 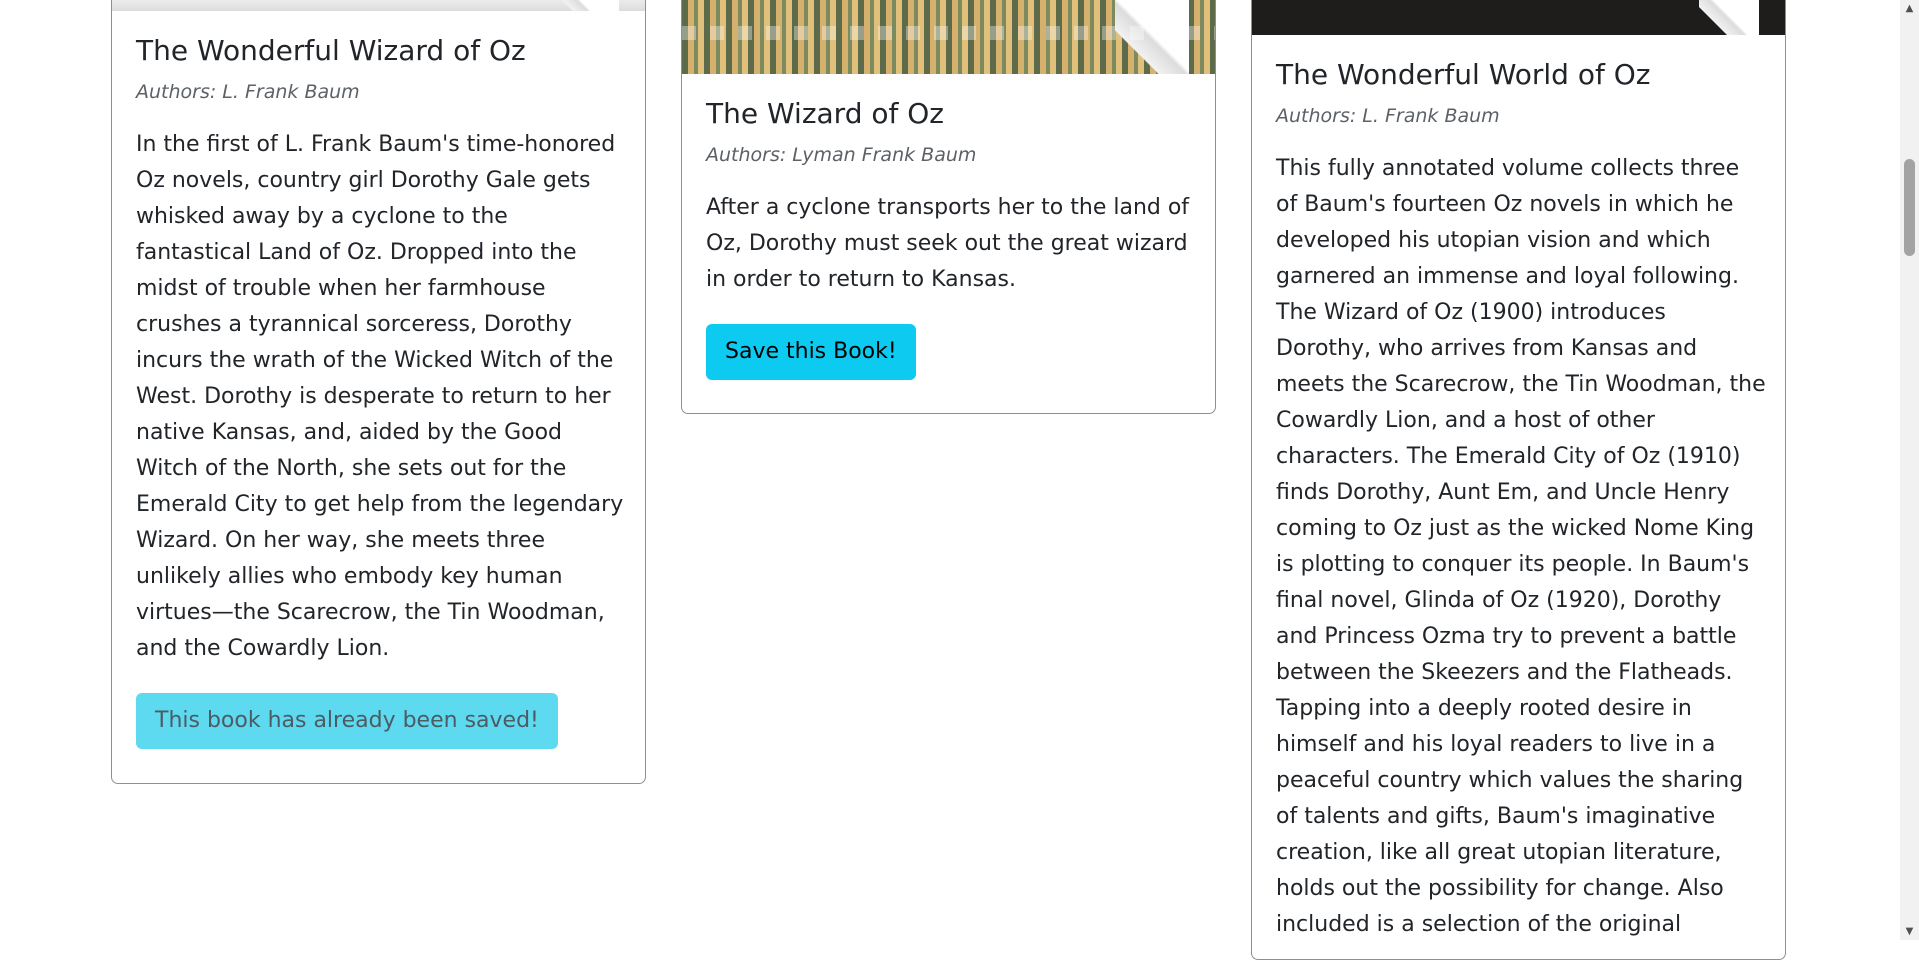 What do you see at coordinates (347, 721) in the screenshot?
I see `already-saved-button: This book has already been saved!` at bounding box center [347, 721].